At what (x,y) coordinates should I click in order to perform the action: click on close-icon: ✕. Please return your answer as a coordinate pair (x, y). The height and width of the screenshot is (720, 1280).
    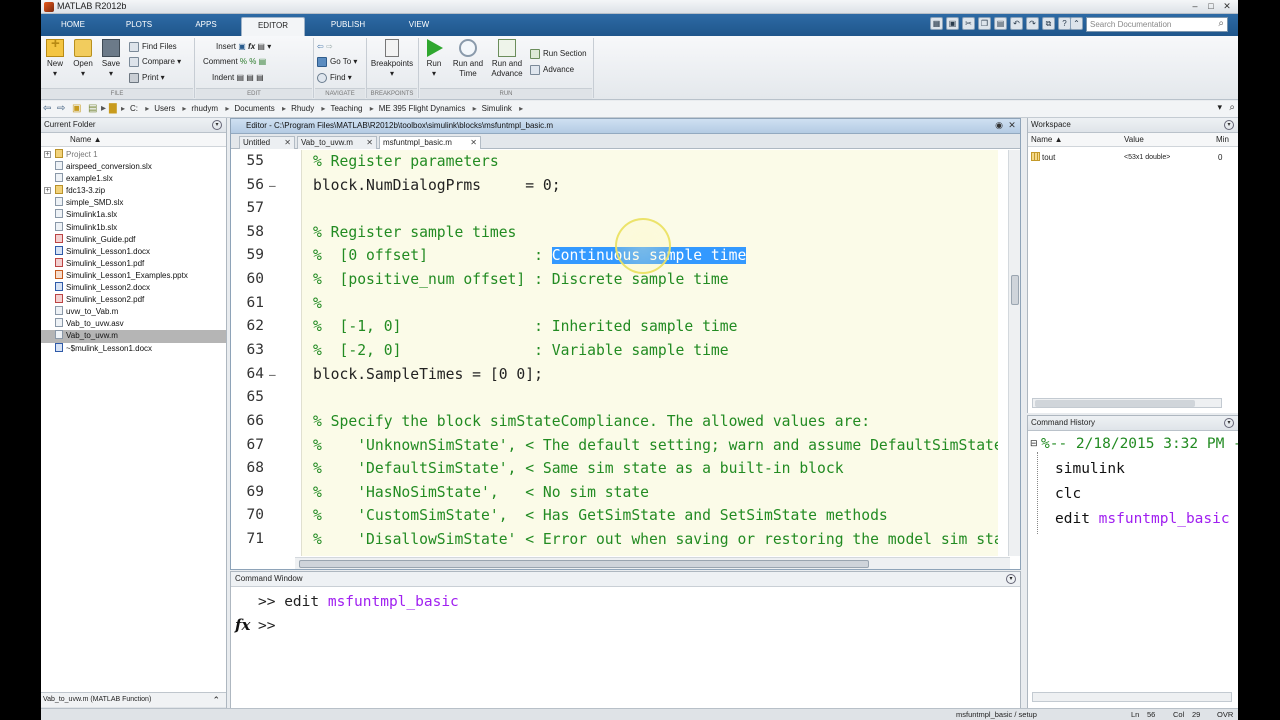
    Looking at the image, I should click on (1227, 6).